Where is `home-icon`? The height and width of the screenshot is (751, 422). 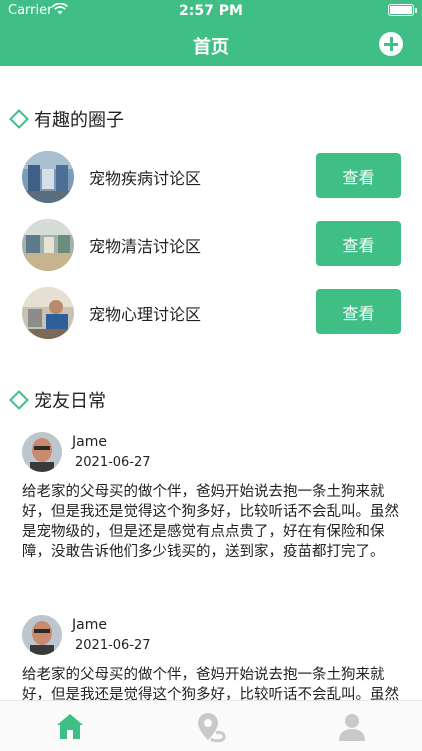
home-icon is located at coordinates (70, 726).